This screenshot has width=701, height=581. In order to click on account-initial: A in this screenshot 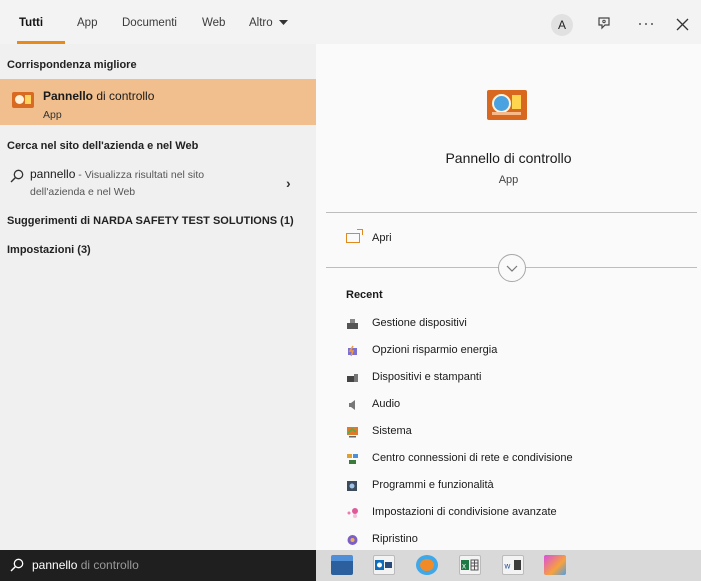, I will do `click(561, 25)`.